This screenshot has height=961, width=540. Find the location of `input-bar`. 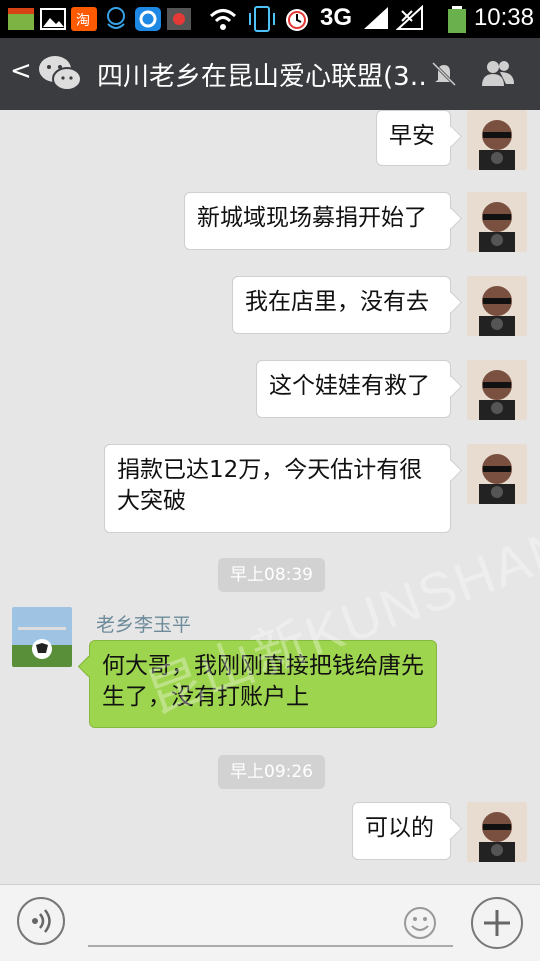

input-bar is located at coordinates (270, 922).